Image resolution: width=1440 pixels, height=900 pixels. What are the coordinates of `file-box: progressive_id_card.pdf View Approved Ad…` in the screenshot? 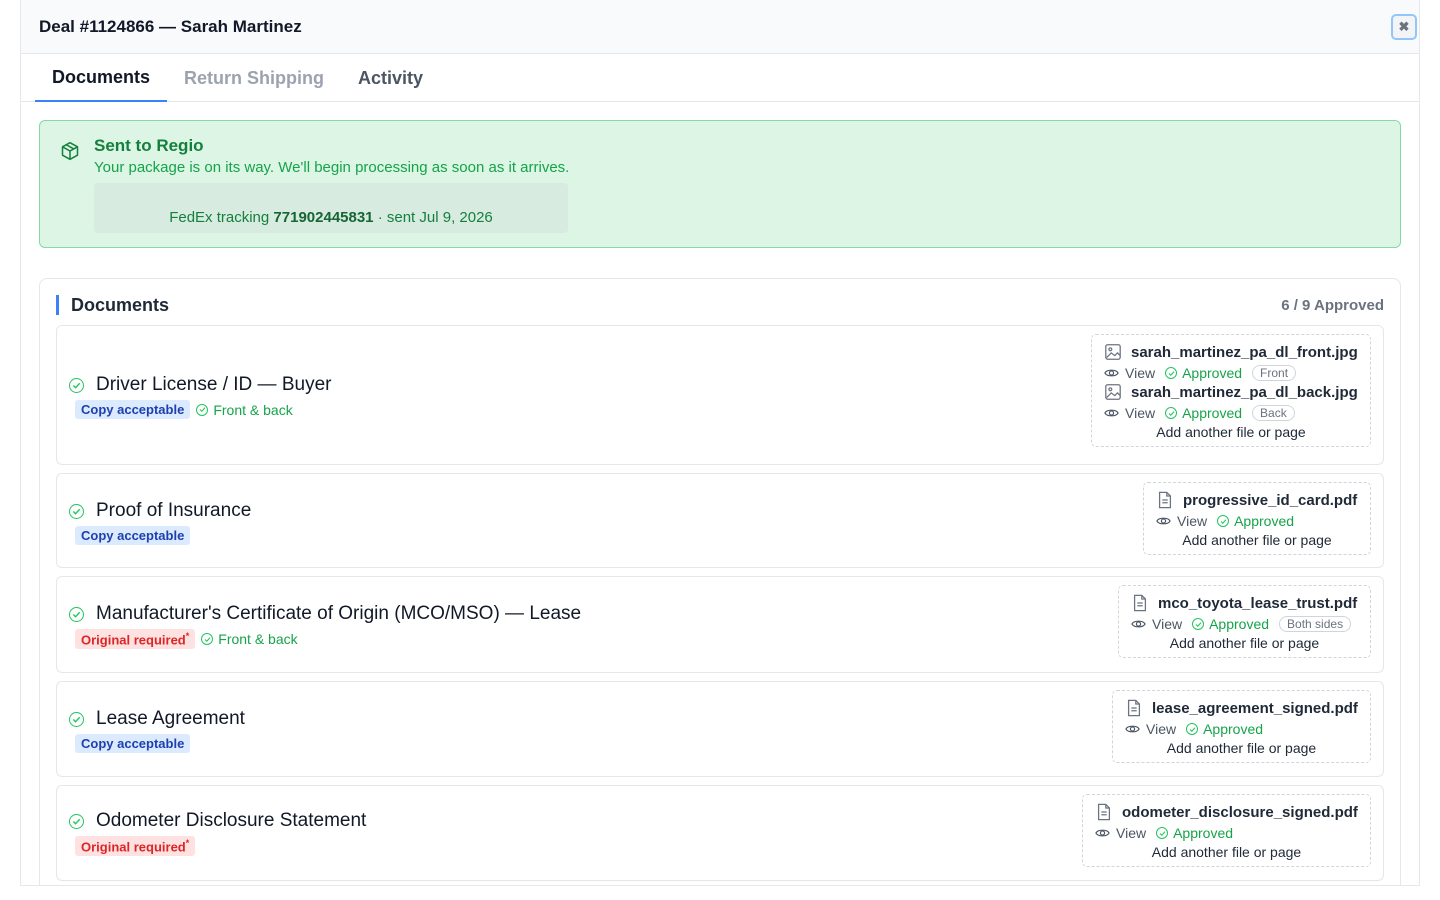 It's located at (1257, 518).